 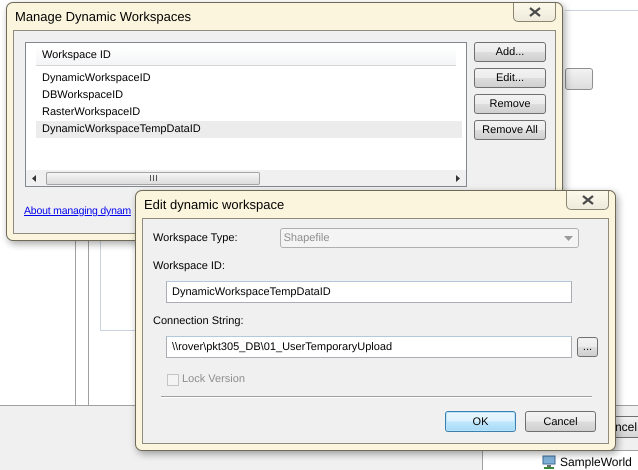 I want to click on background-button, so click(x=579, y=79).